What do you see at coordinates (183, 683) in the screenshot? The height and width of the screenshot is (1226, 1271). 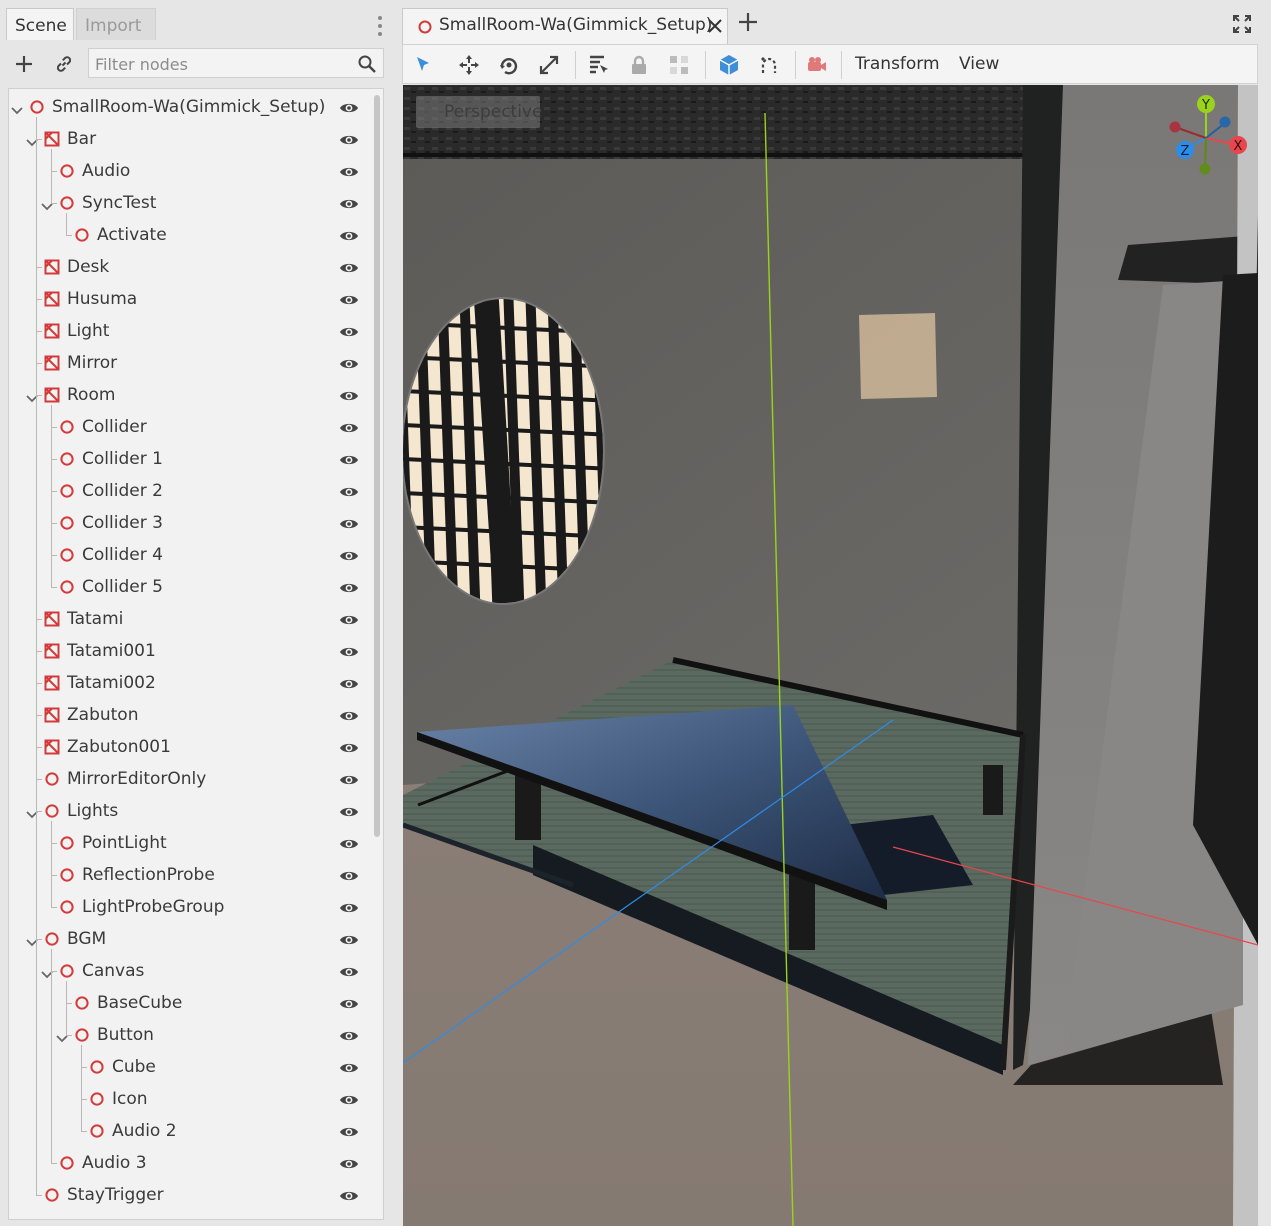 I see `tree-node: Tatami002` at bounding box center [183, 683].